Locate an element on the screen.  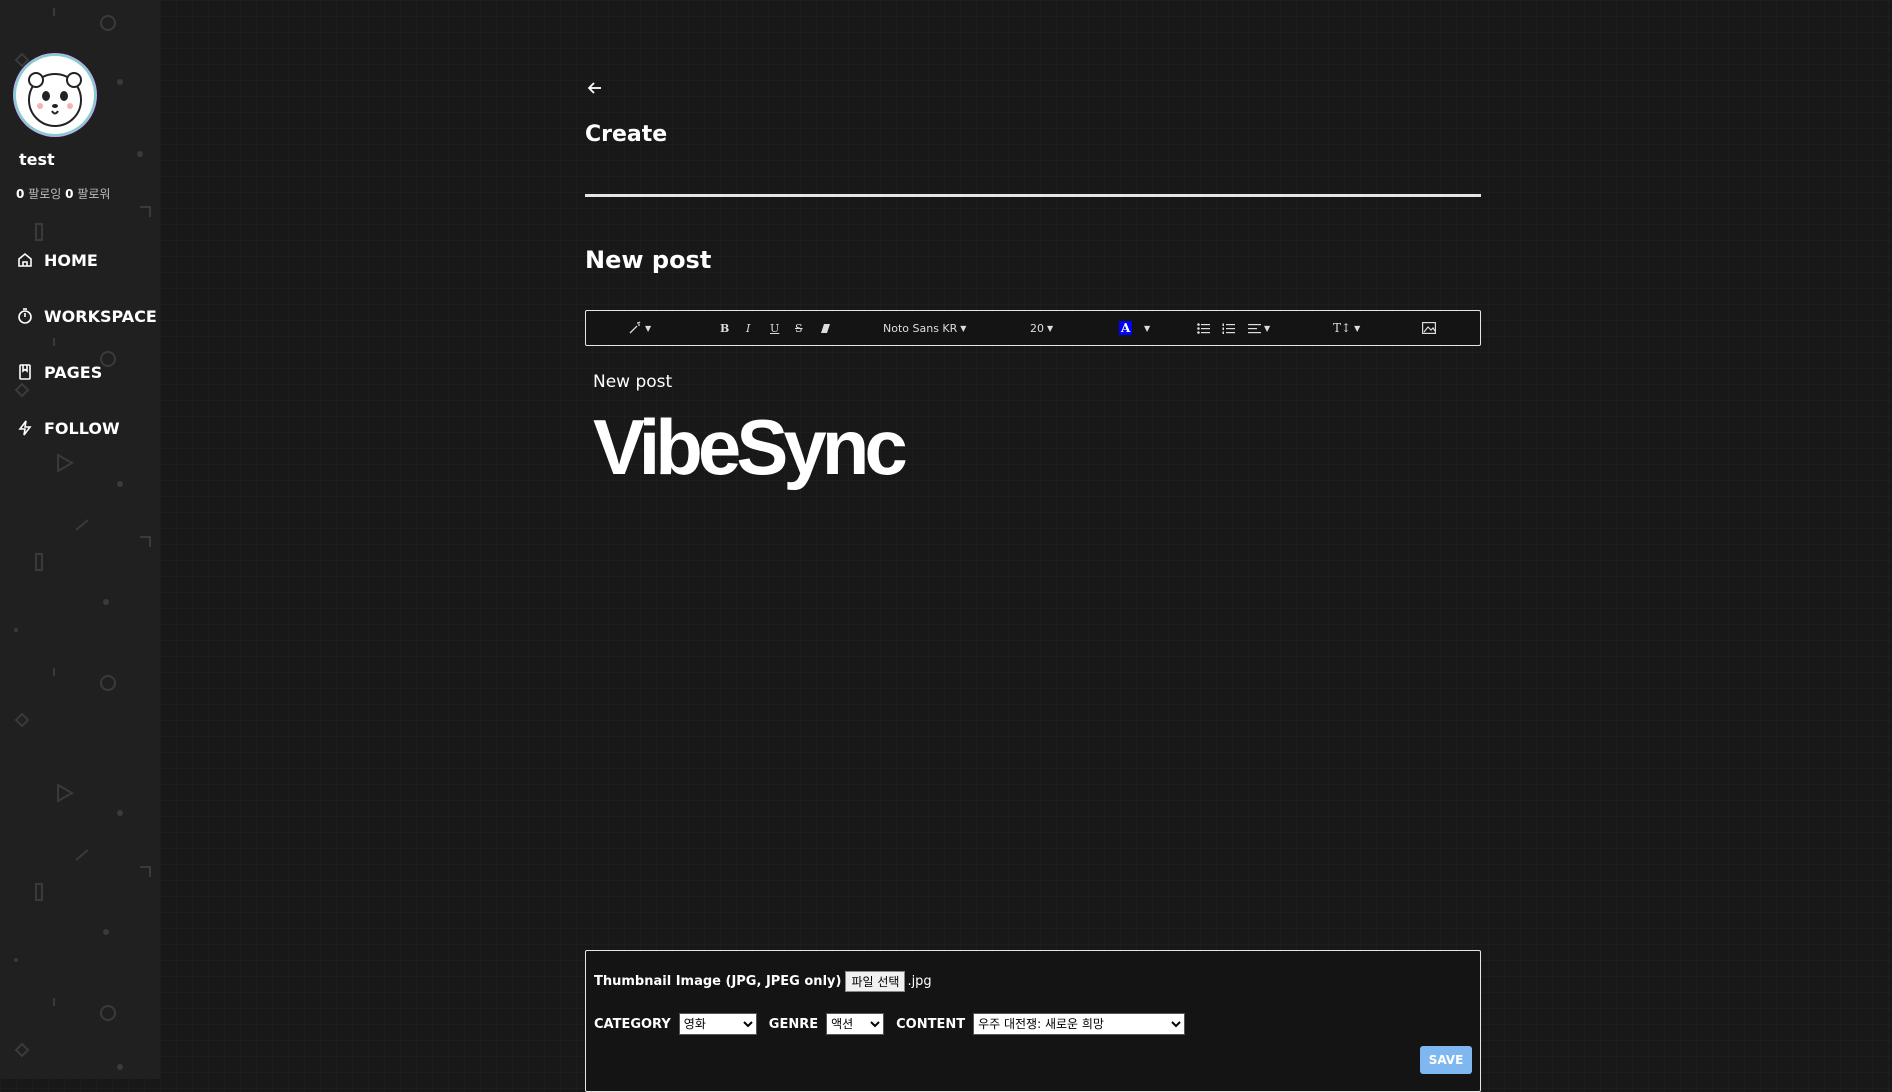
followers-label: 팔로워 is located at coordinates (93, 194).